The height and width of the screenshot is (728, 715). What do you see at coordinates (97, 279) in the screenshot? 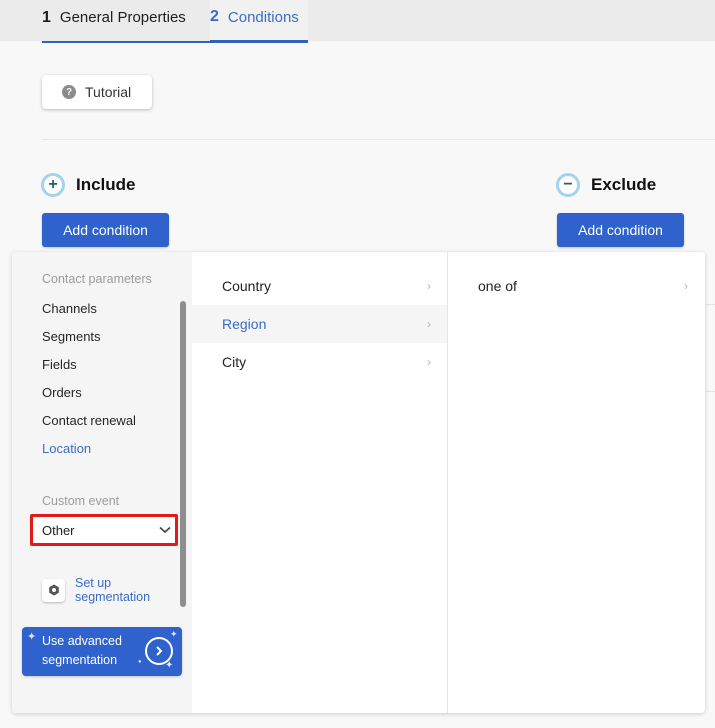
I see `contact-parameters-label: Contact parameters` at bounding box center [97, 279].